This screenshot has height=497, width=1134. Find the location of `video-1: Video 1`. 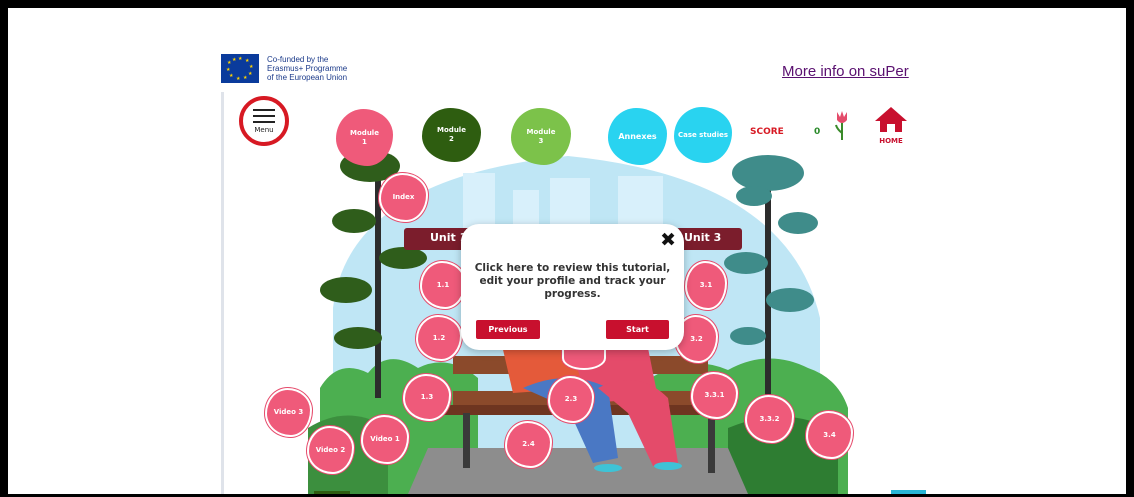

video-1: Video 1 is located at coordinates (385, 439).